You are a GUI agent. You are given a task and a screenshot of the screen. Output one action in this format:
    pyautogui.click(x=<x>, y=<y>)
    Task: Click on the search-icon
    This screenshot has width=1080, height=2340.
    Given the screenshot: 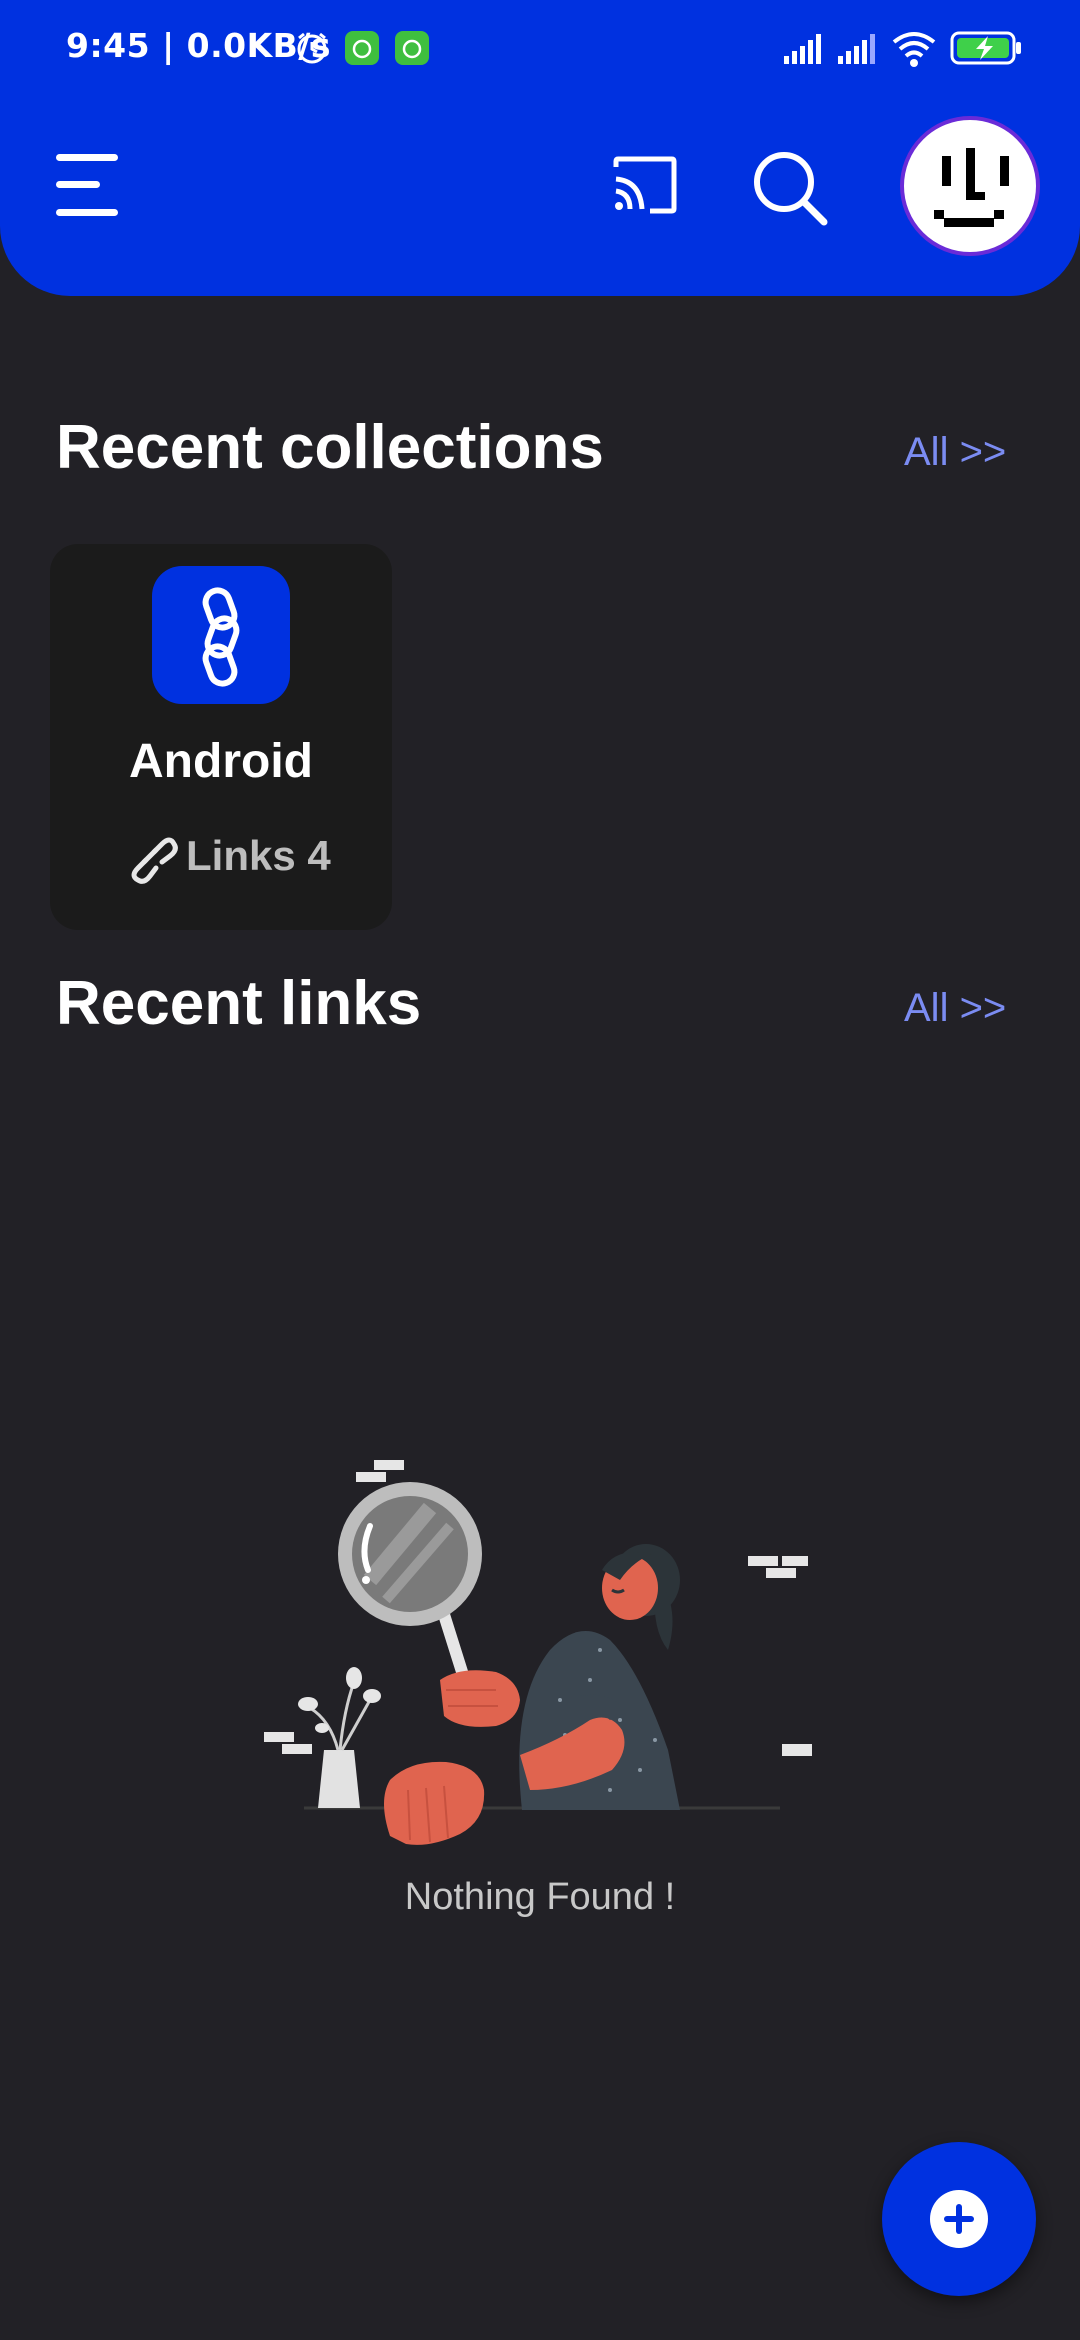 What is the action you would take?
    pyautogui.click(x=791, y=189)
    